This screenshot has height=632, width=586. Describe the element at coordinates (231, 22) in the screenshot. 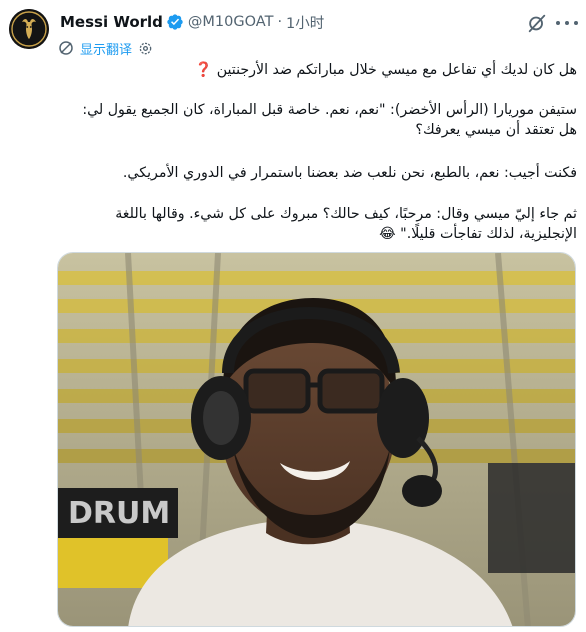

I see `author-handle: @M10GOAT` at that location.